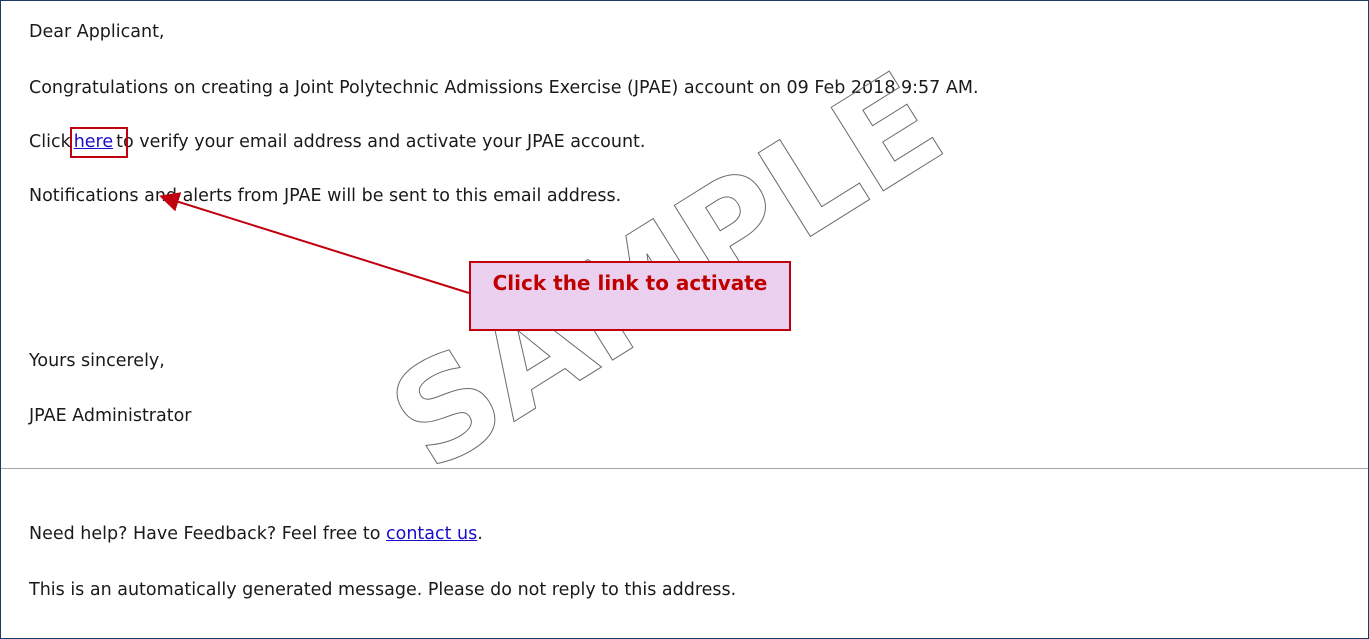 The image size is (1369, 639). Describe the element at coordinates (207, 534) in the screenshot. I see `help-prefix: Need help? Have Feedback? Feel free to` at that location.